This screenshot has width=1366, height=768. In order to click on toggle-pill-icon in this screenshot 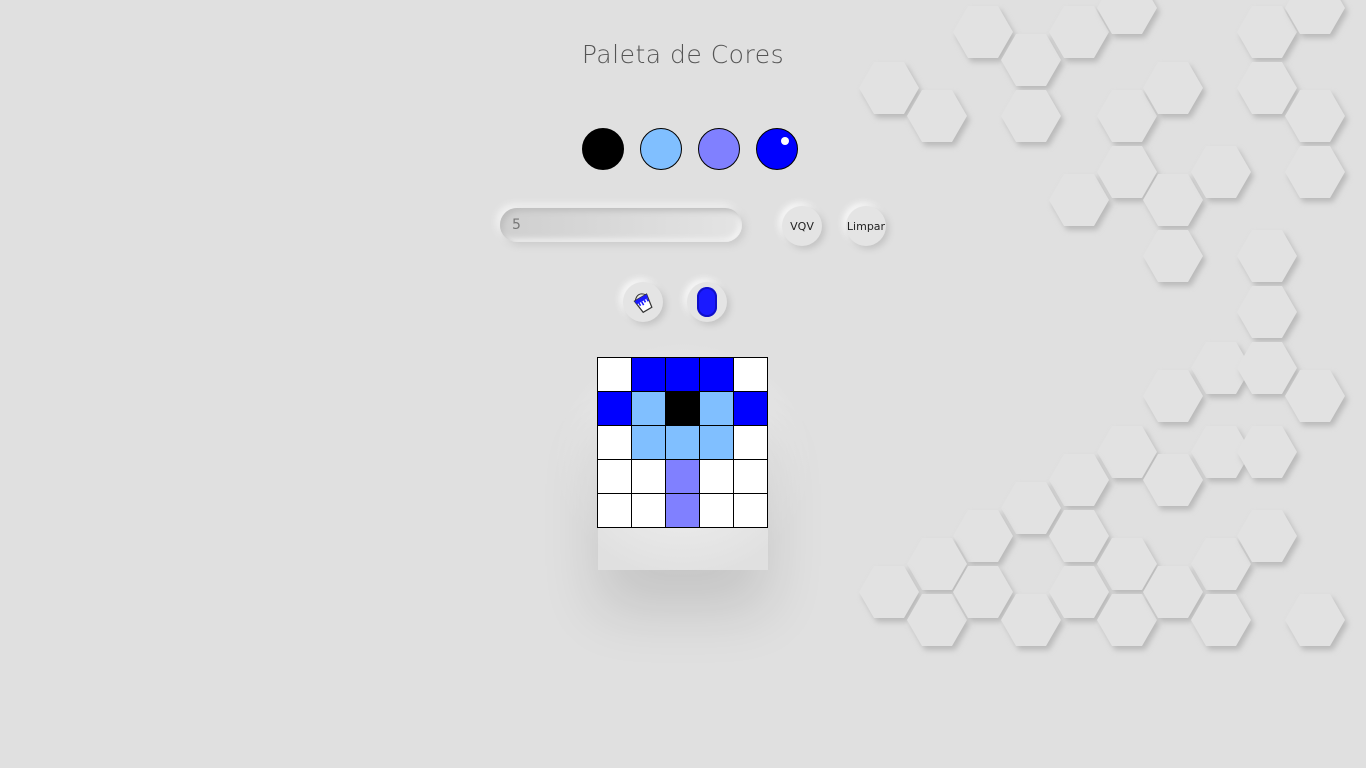, I will do `click(707, 302)`.